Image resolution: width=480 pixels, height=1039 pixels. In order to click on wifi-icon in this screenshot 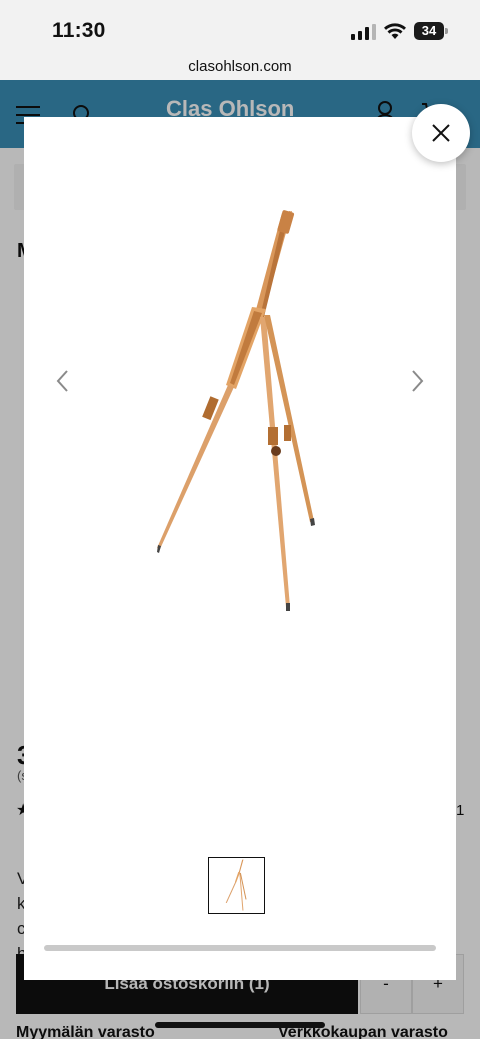, I will do `click(395, 31)`.